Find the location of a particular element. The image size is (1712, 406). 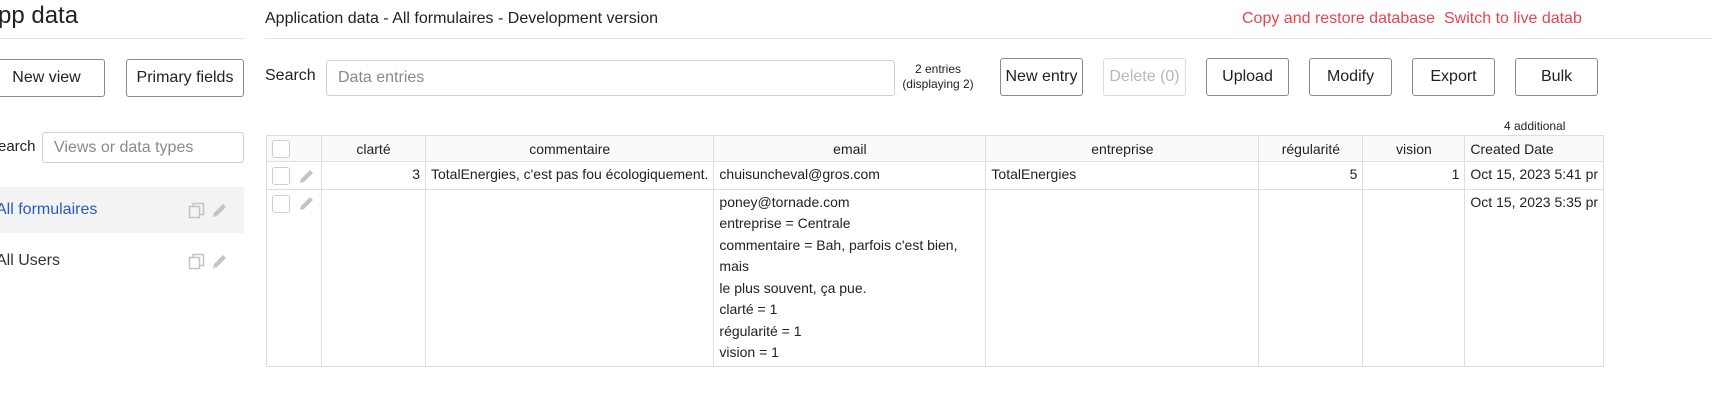

cell-email-line: vision = 1 is located at coordinates (749, 352).